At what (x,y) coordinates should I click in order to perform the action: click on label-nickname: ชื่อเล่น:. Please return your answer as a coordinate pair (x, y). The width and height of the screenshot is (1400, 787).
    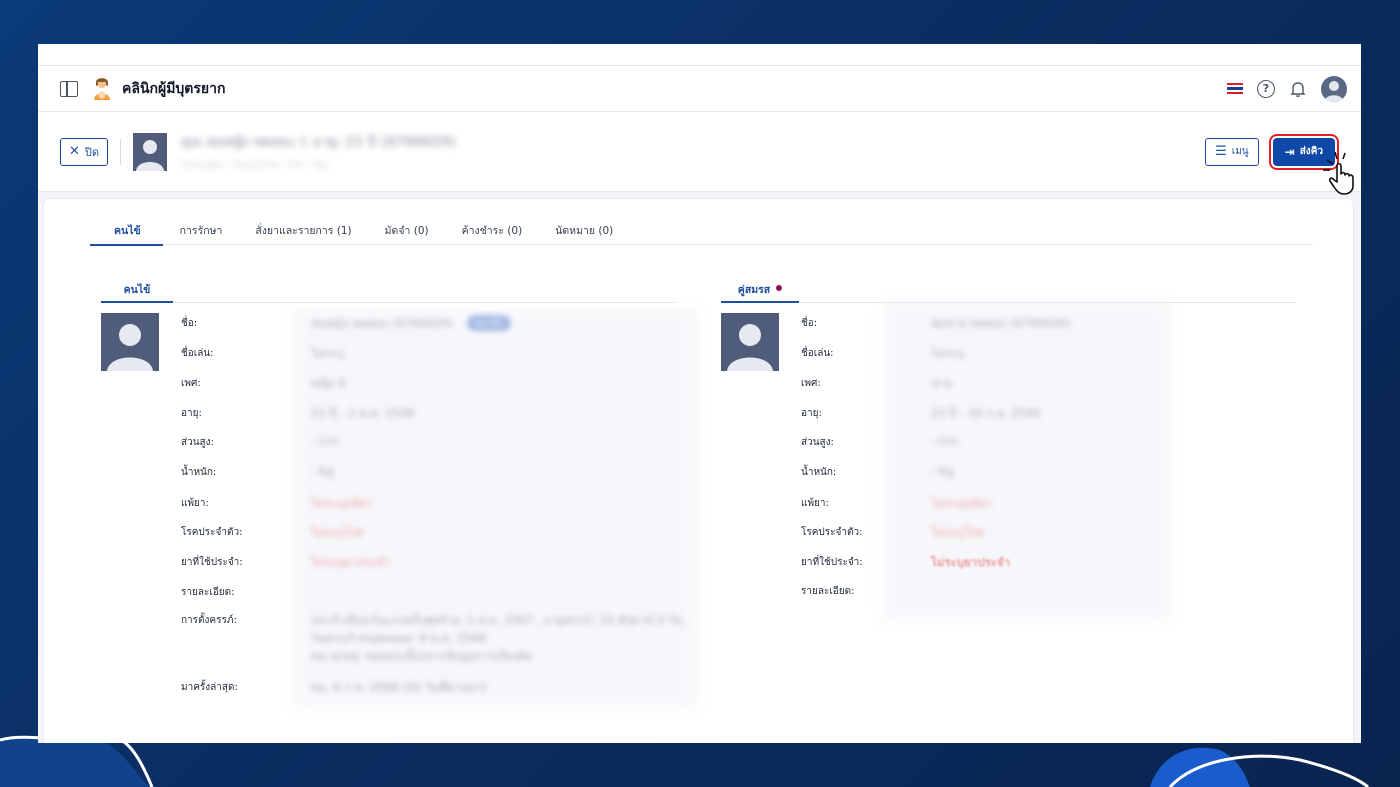
    Looking at the image, I should click on (197, 353).